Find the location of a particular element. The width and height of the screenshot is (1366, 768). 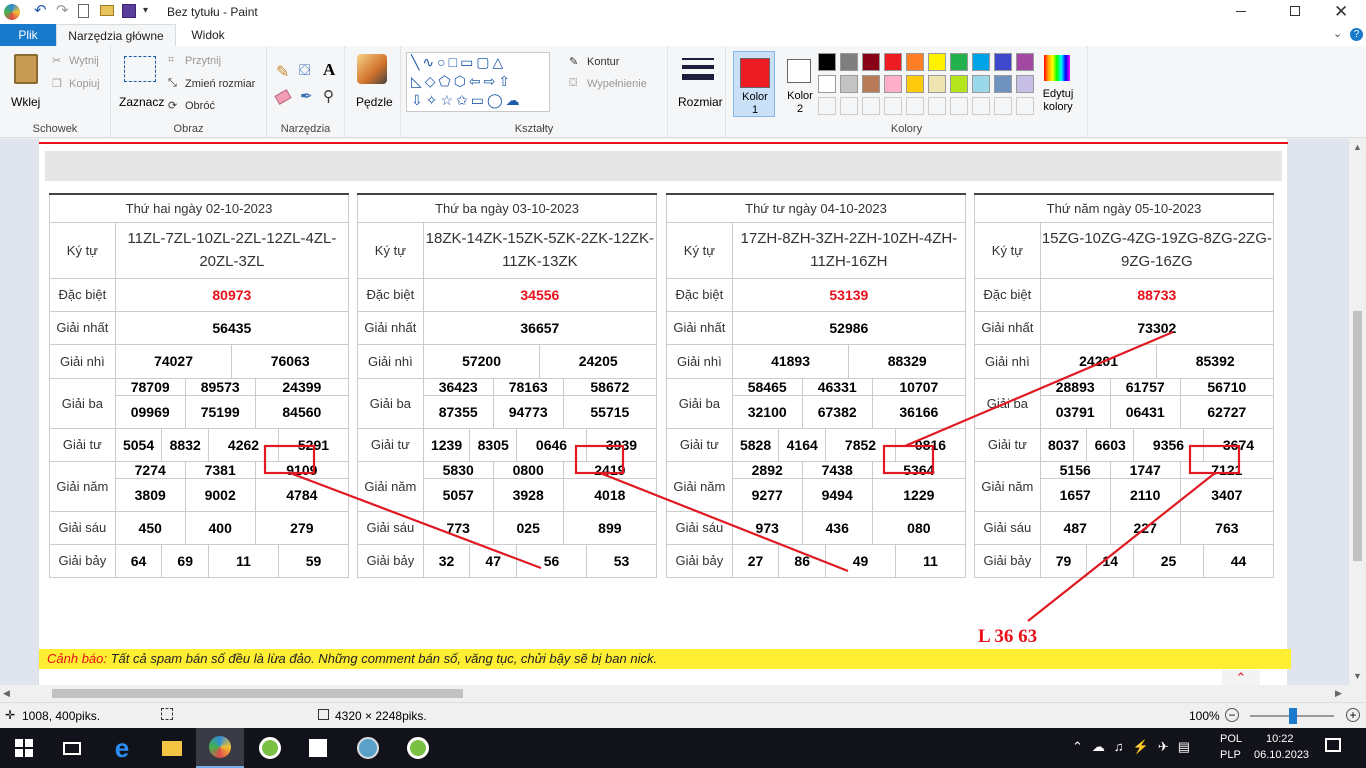

eraser-icon is located at coordinates (283, 97).